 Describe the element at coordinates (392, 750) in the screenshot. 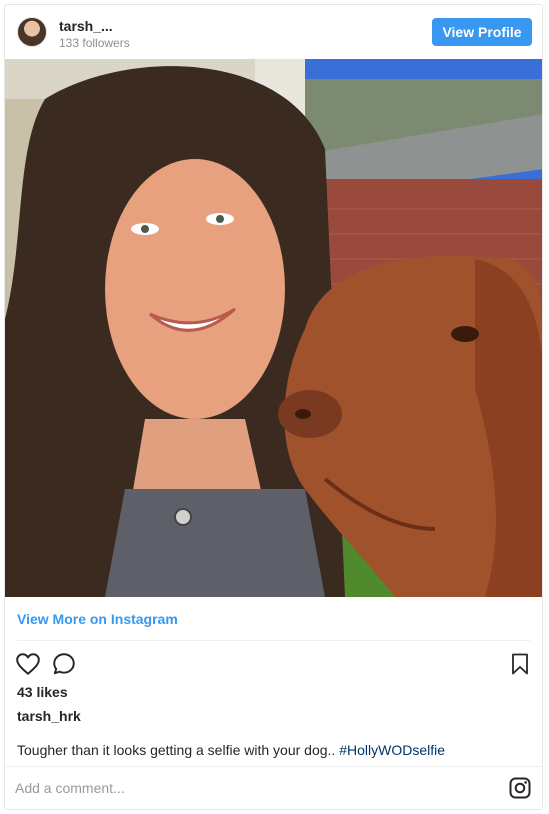

I see `caption-hashtag: #HollyWODselfie` at that location.